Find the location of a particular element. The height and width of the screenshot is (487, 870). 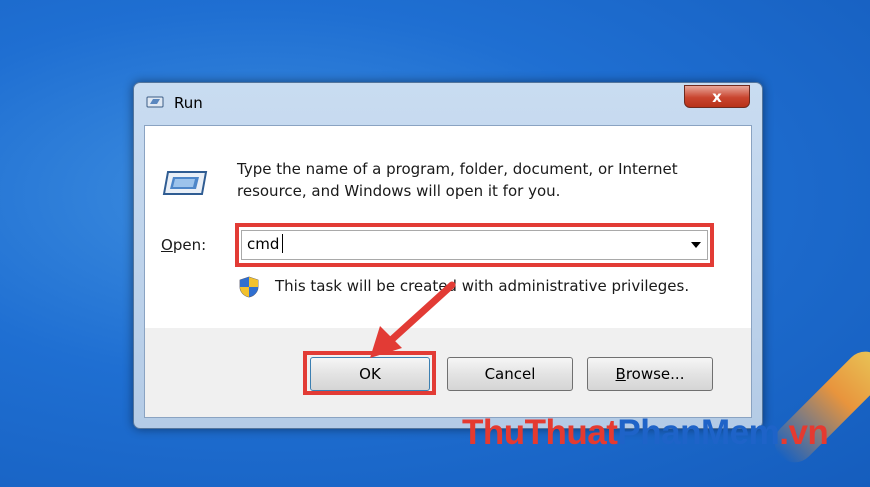

text-caret is located at coordinates (282, 243).